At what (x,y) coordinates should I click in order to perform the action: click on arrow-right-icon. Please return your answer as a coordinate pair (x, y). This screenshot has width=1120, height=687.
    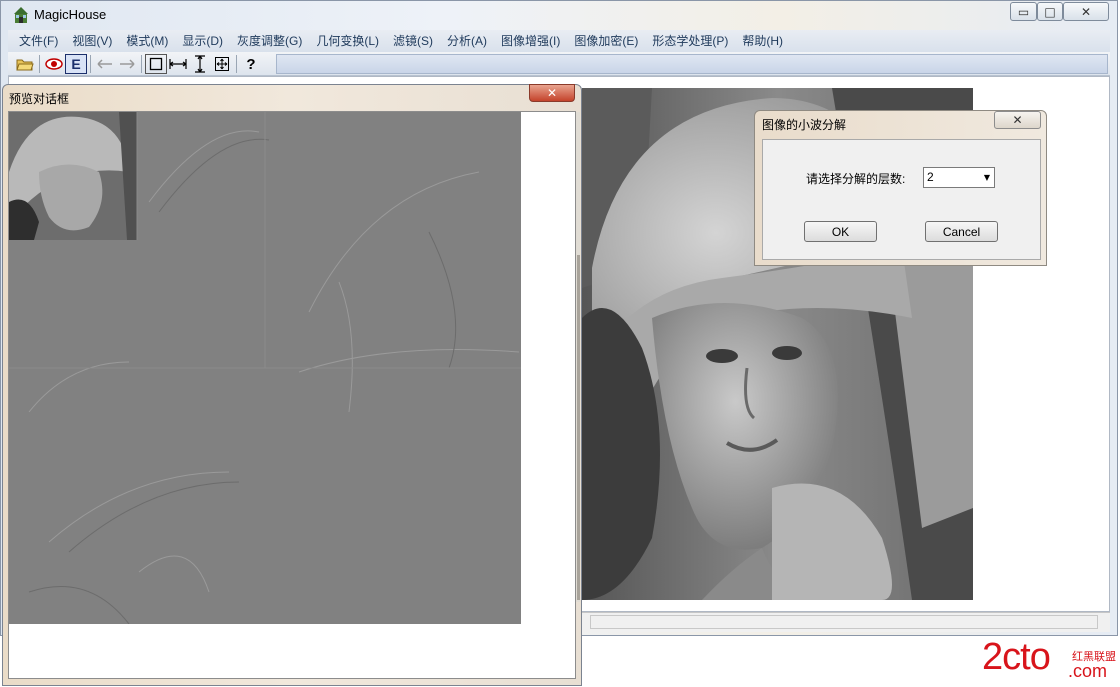
    Looking at the image, I should click on (127, 64).